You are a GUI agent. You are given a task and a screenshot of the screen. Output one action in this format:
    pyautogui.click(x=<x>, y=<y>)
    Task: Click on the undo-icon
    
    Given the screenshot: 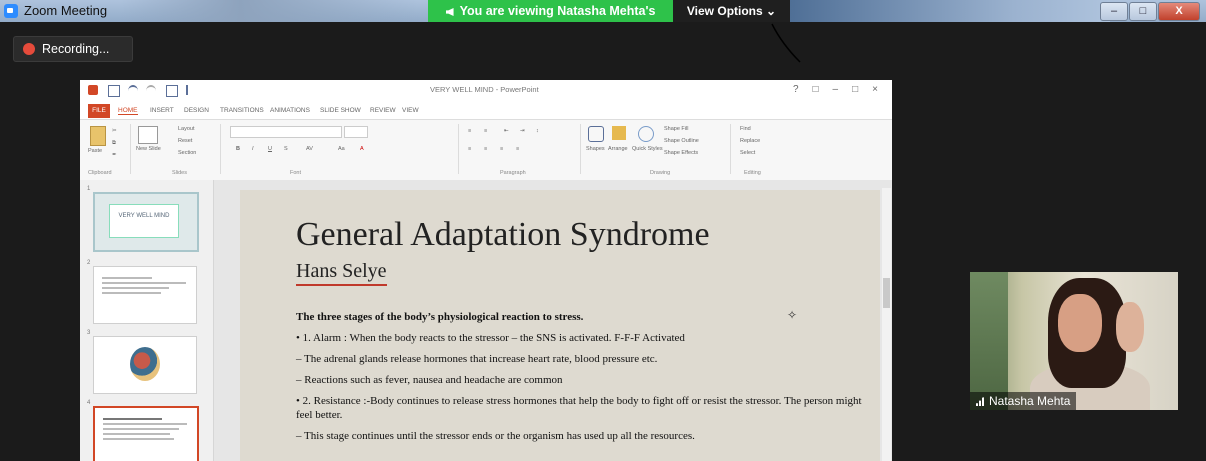 What is the action you would take?
    pyautogui.click(x=133, y=91)
    